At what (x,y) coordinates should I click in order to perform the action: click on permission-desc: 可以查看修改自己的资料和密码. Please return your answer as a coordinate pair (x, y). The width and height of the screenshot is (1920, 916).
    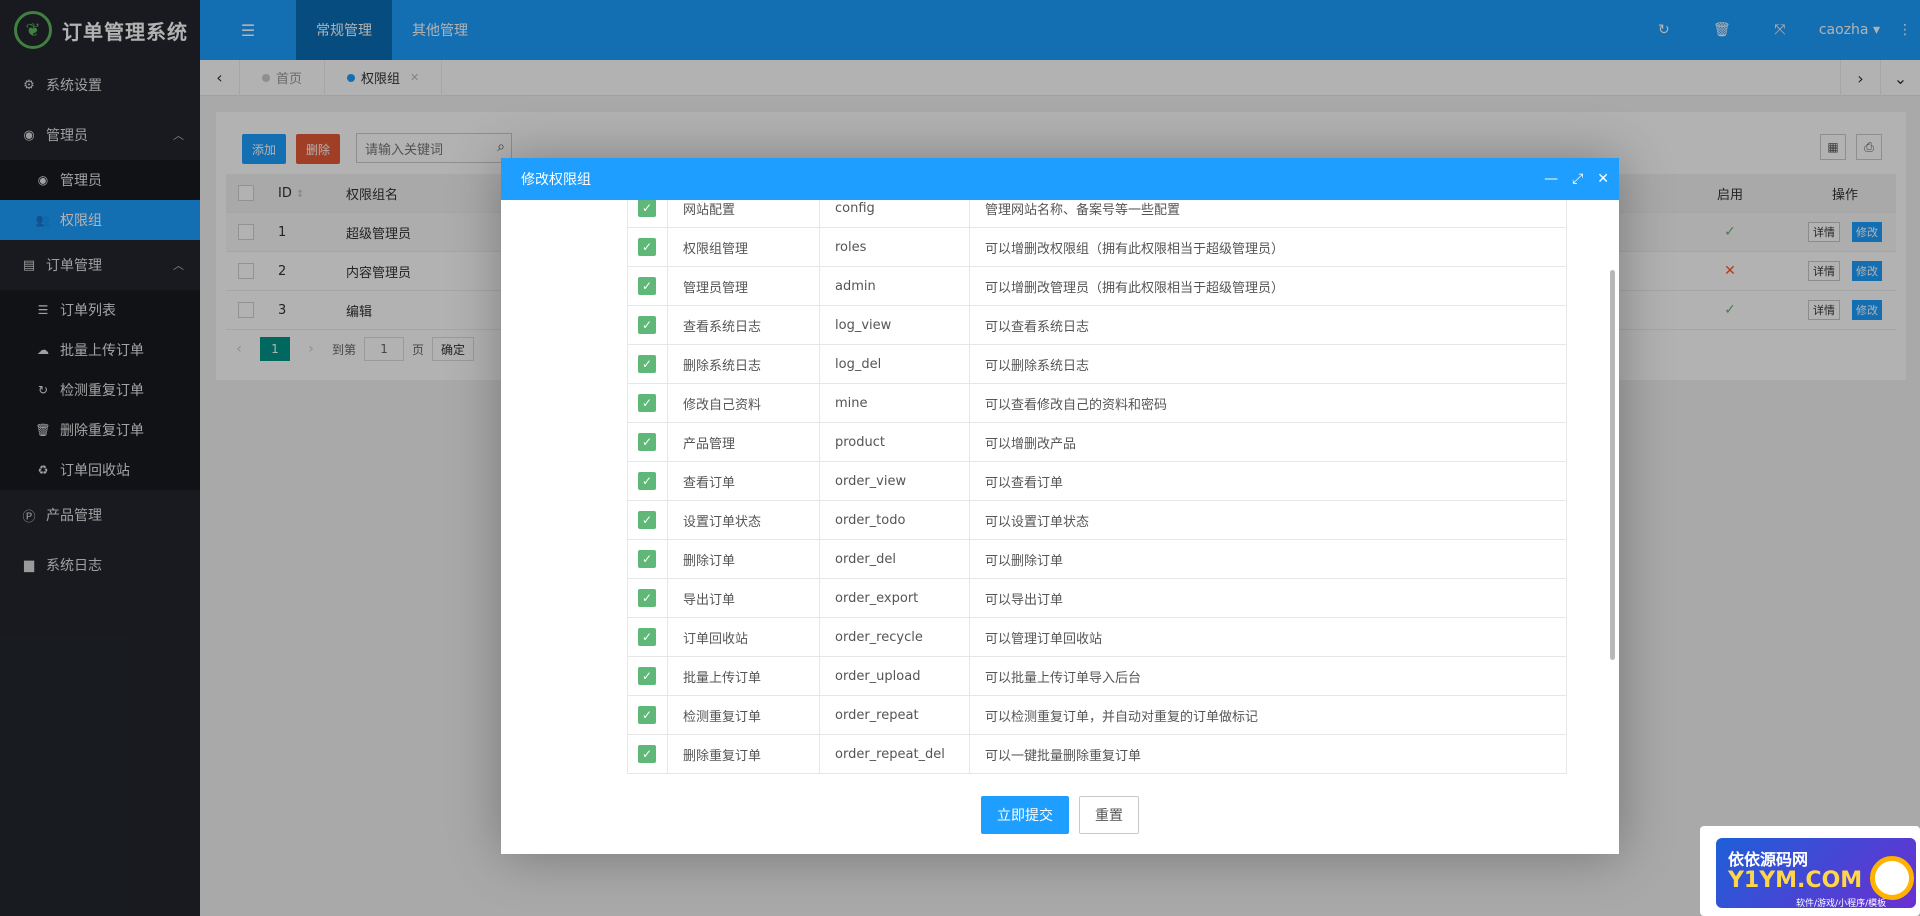
    Looking at the image, I should click on (1268, 403).